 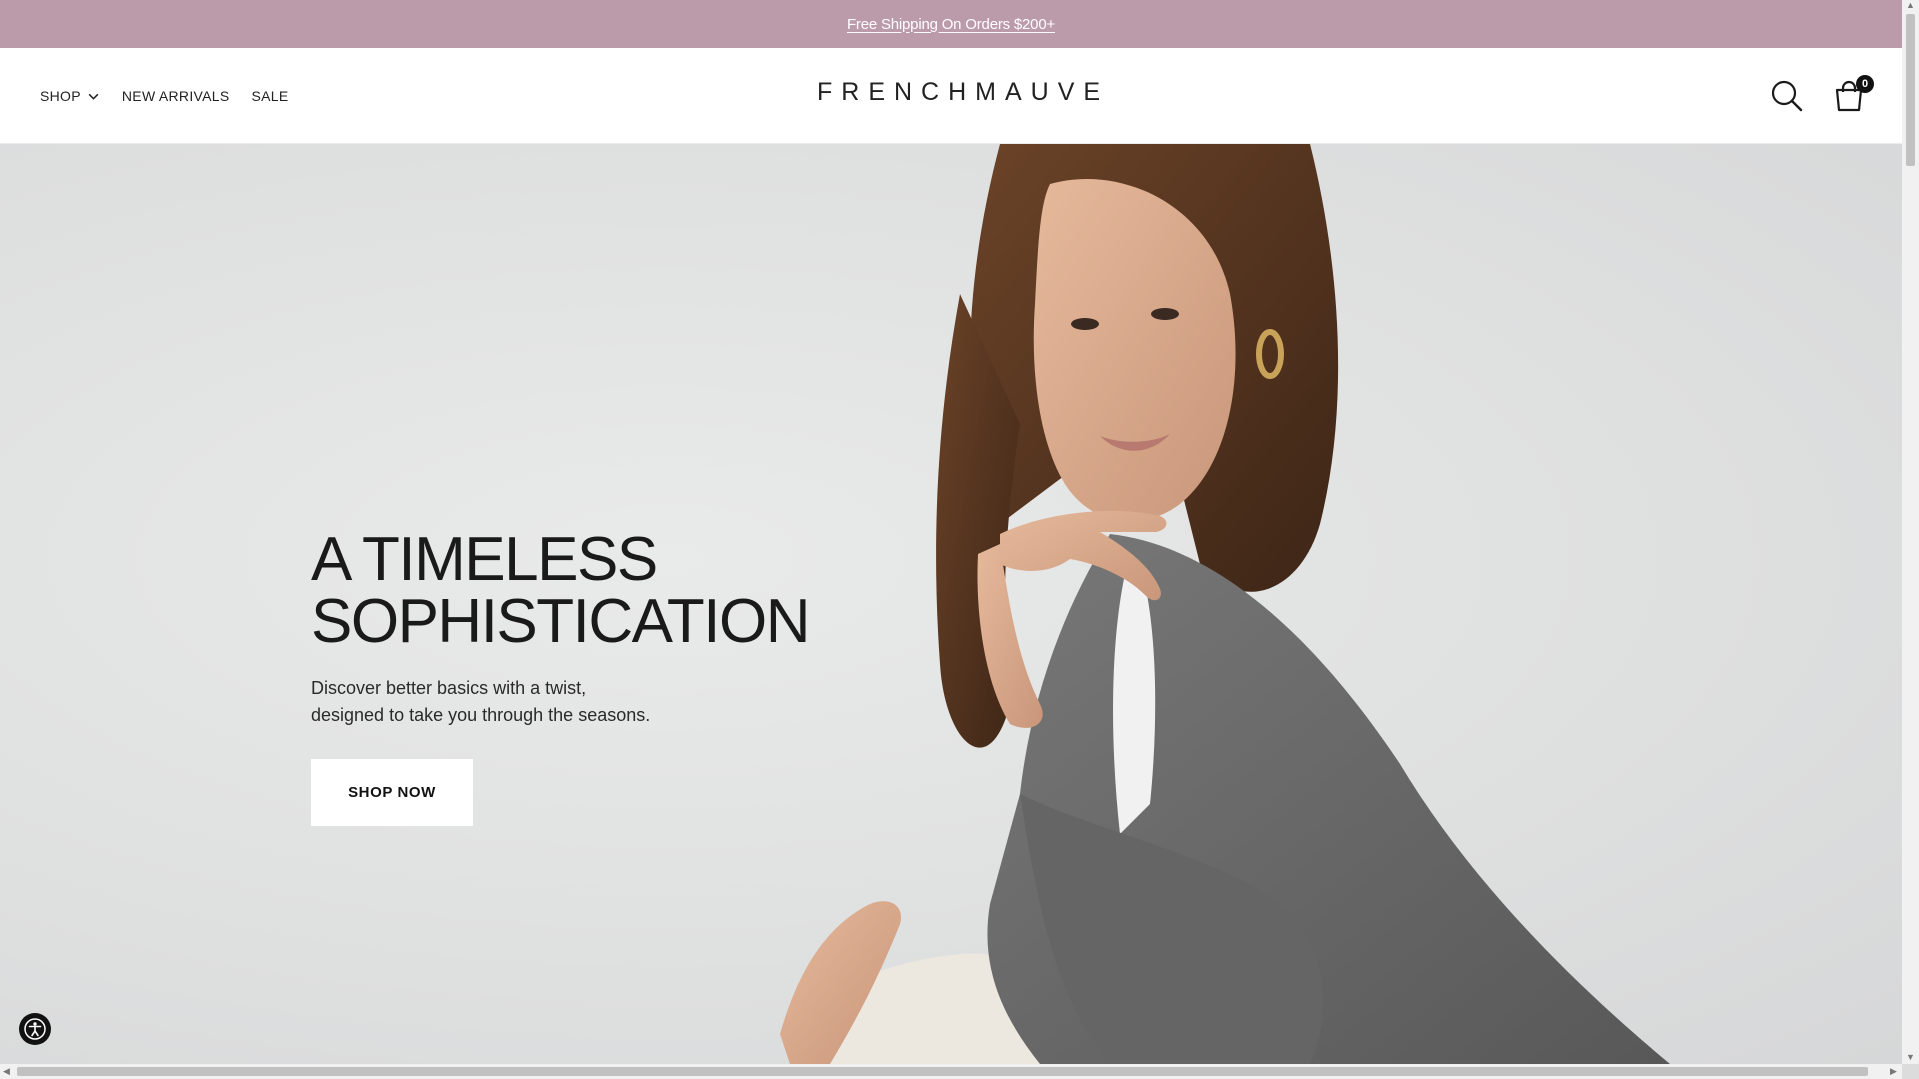 I want to click on vertical-scrollbar: ▲ ▼, so click(x=1910, y=532).